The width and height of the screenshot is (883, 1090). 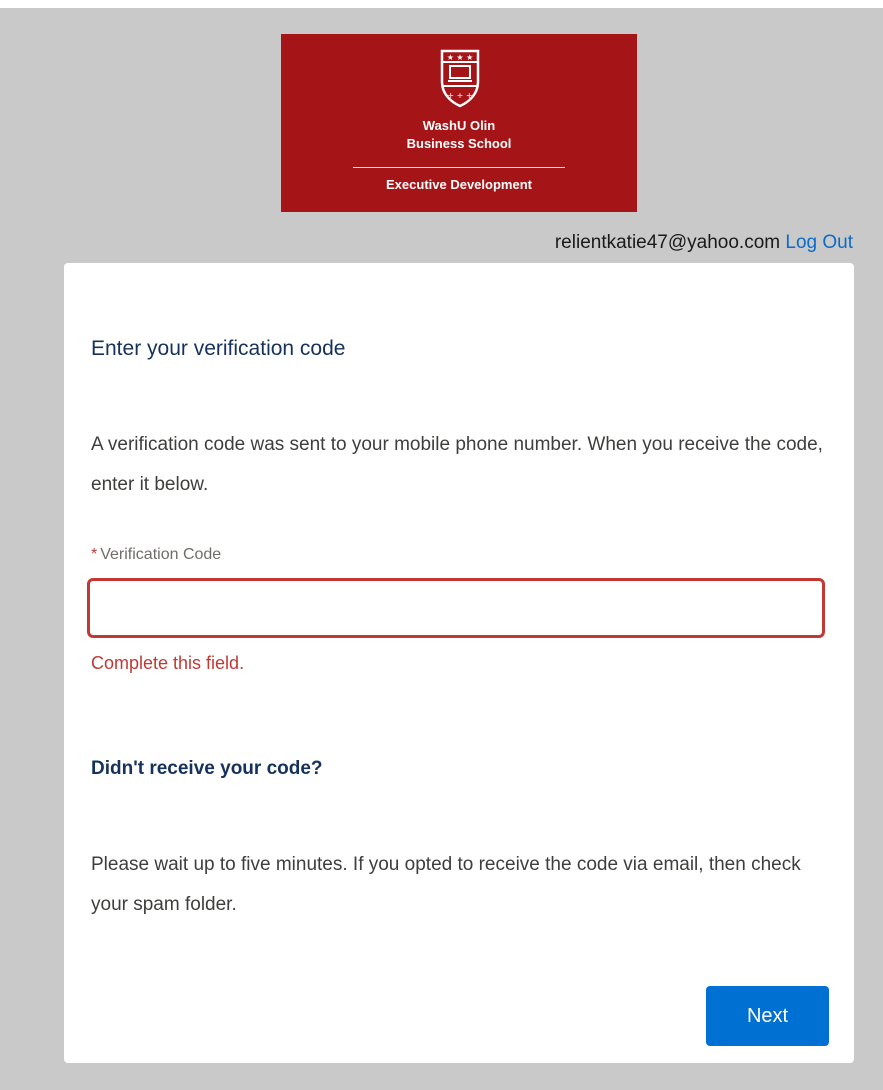 I want to click on logo-name-line1: WashU Olin, so click(x=459, y=125).